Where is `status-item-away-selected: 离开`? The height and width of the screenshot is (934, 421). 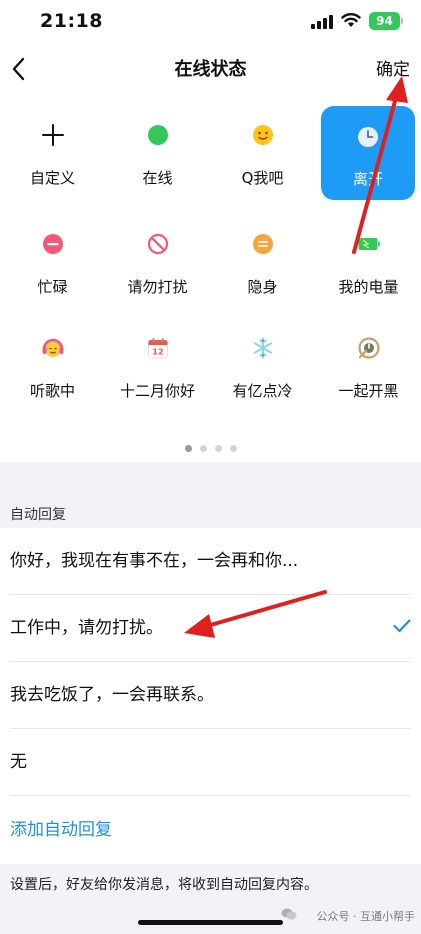 status-item-away-selected: 离开 is located at coordinates (368, 153).